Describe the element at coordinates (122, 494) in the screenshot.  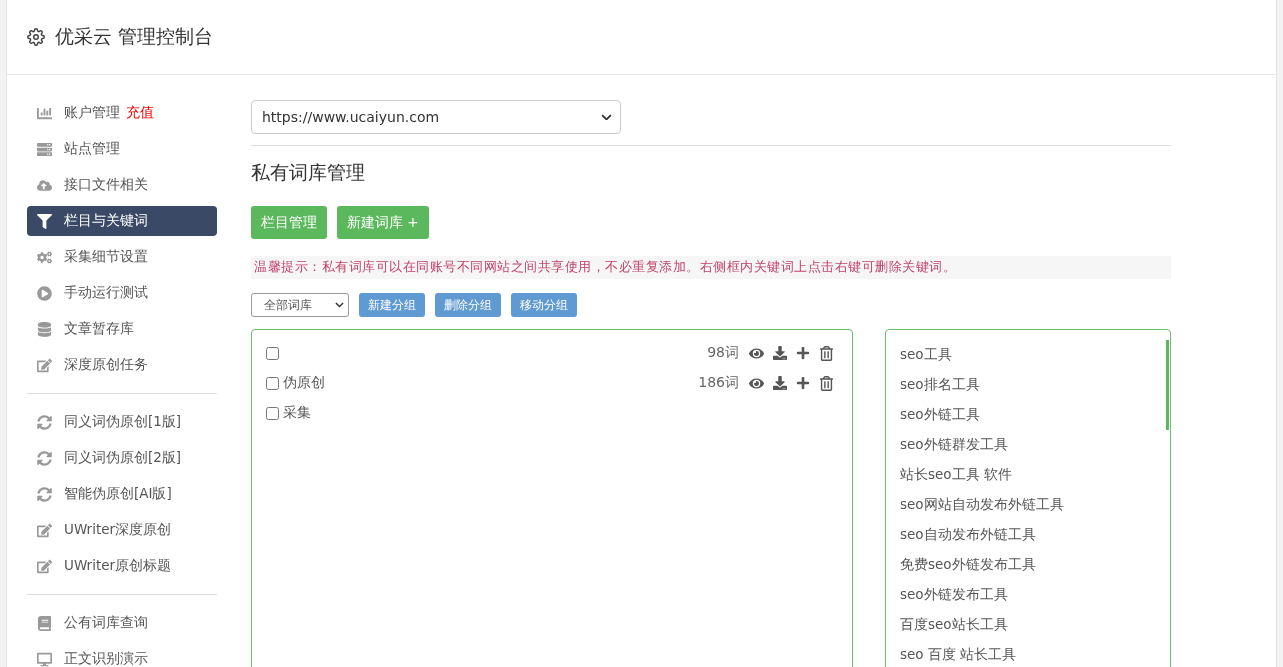
I see `sidebar-item: 智能伪原创[AI版]` at that location.